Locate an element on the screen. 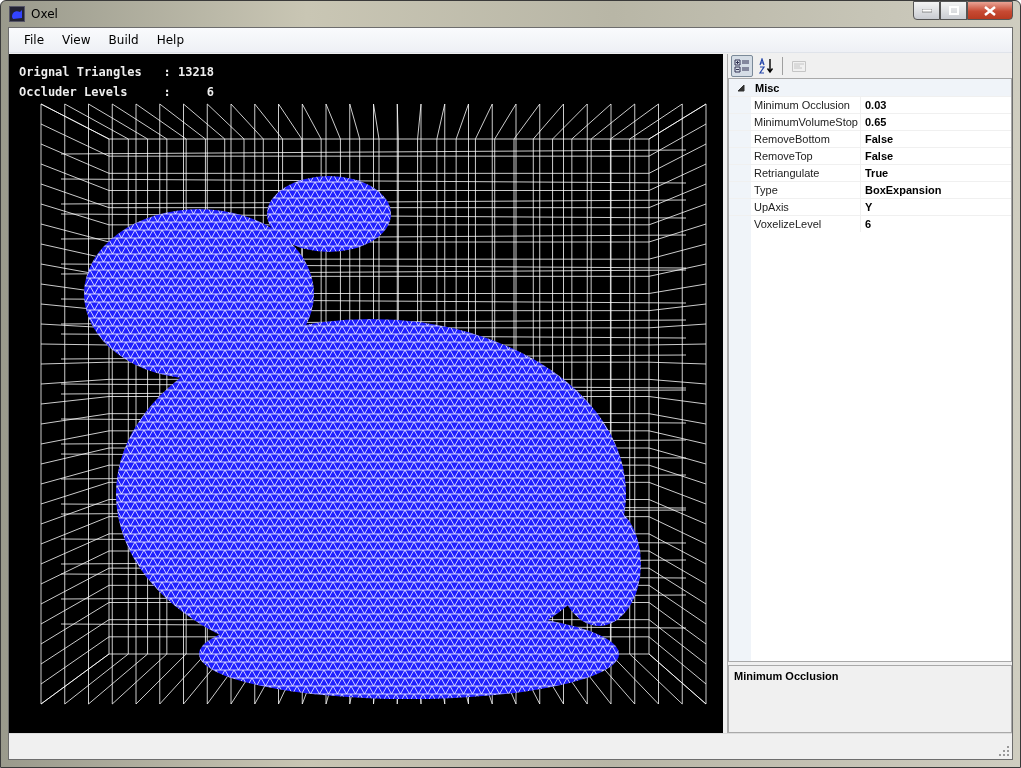  property-name: RemoveTop is located at coordinates (806, 156).